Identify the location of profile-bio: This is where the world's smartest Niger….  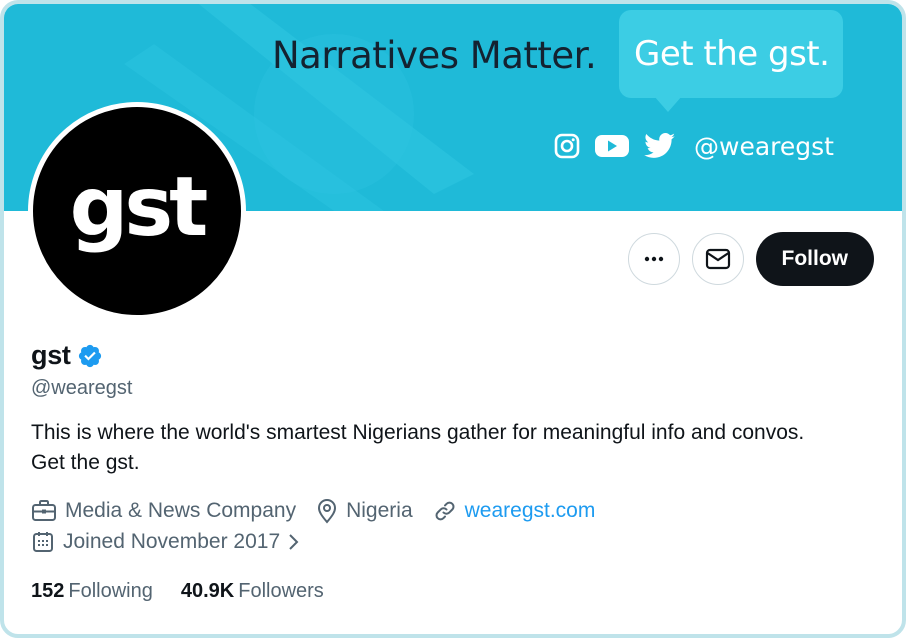
(418, 447).